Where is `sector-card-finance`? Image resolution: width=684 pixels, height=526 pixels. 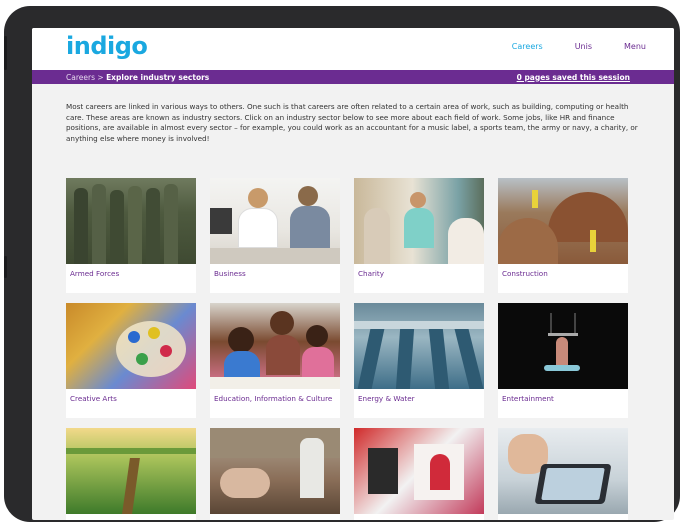 sector-card-finance is located at coordinates (563, 474).